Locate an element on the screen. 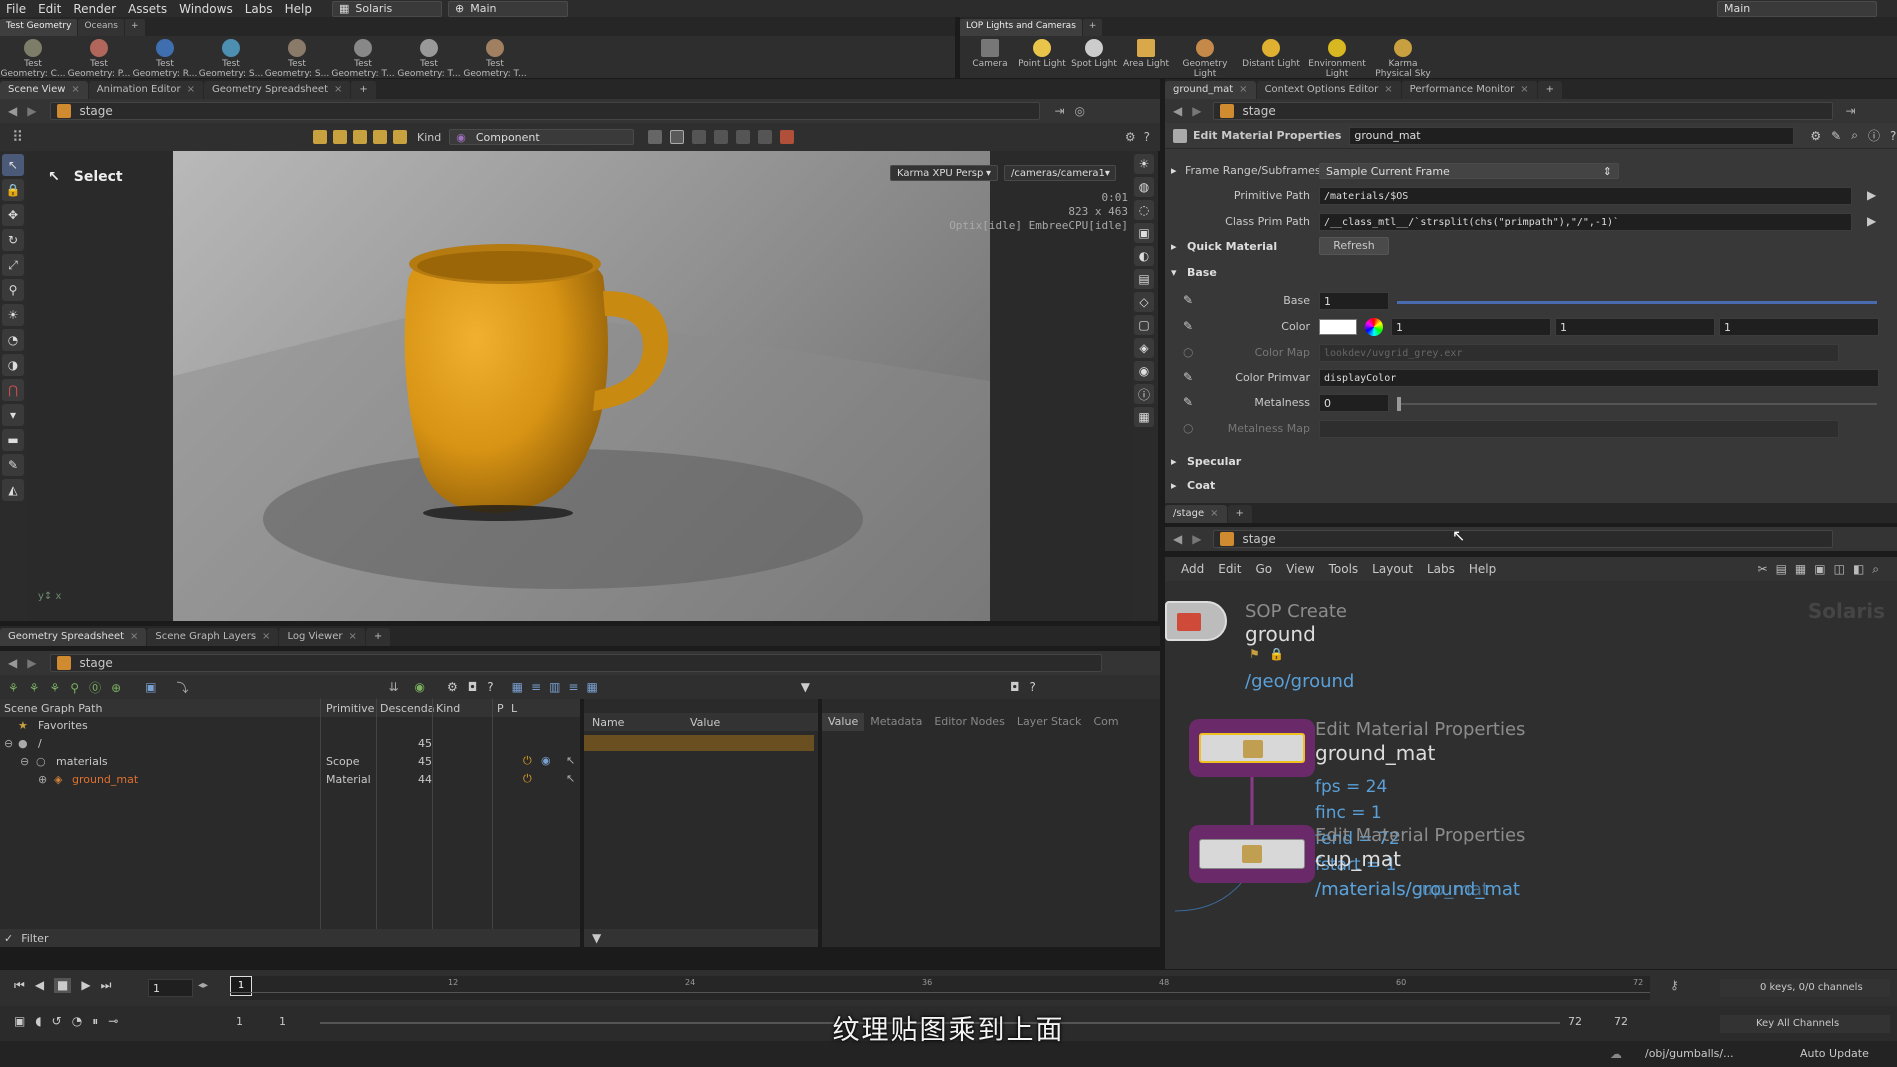  tool-environment-light: Environment Light is located at coordinates (1337, 59).